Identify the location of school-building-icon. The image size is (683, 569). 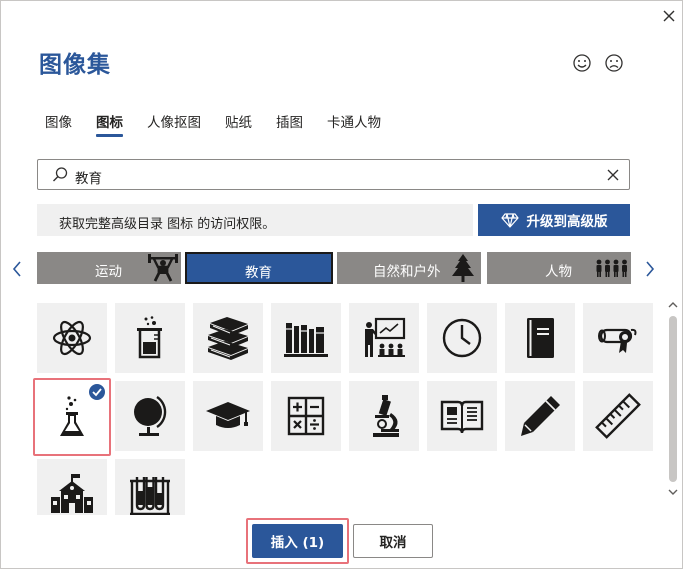
(72, 493).